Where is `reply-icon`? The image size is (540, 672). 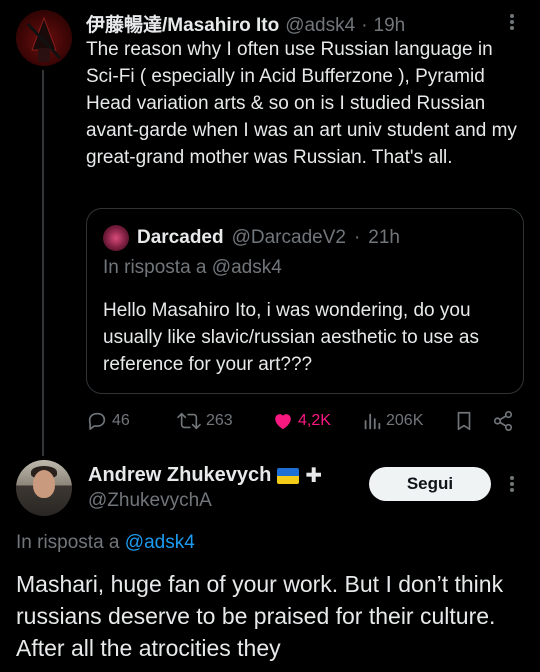
reply-icon is located at coordinates (97, 421).